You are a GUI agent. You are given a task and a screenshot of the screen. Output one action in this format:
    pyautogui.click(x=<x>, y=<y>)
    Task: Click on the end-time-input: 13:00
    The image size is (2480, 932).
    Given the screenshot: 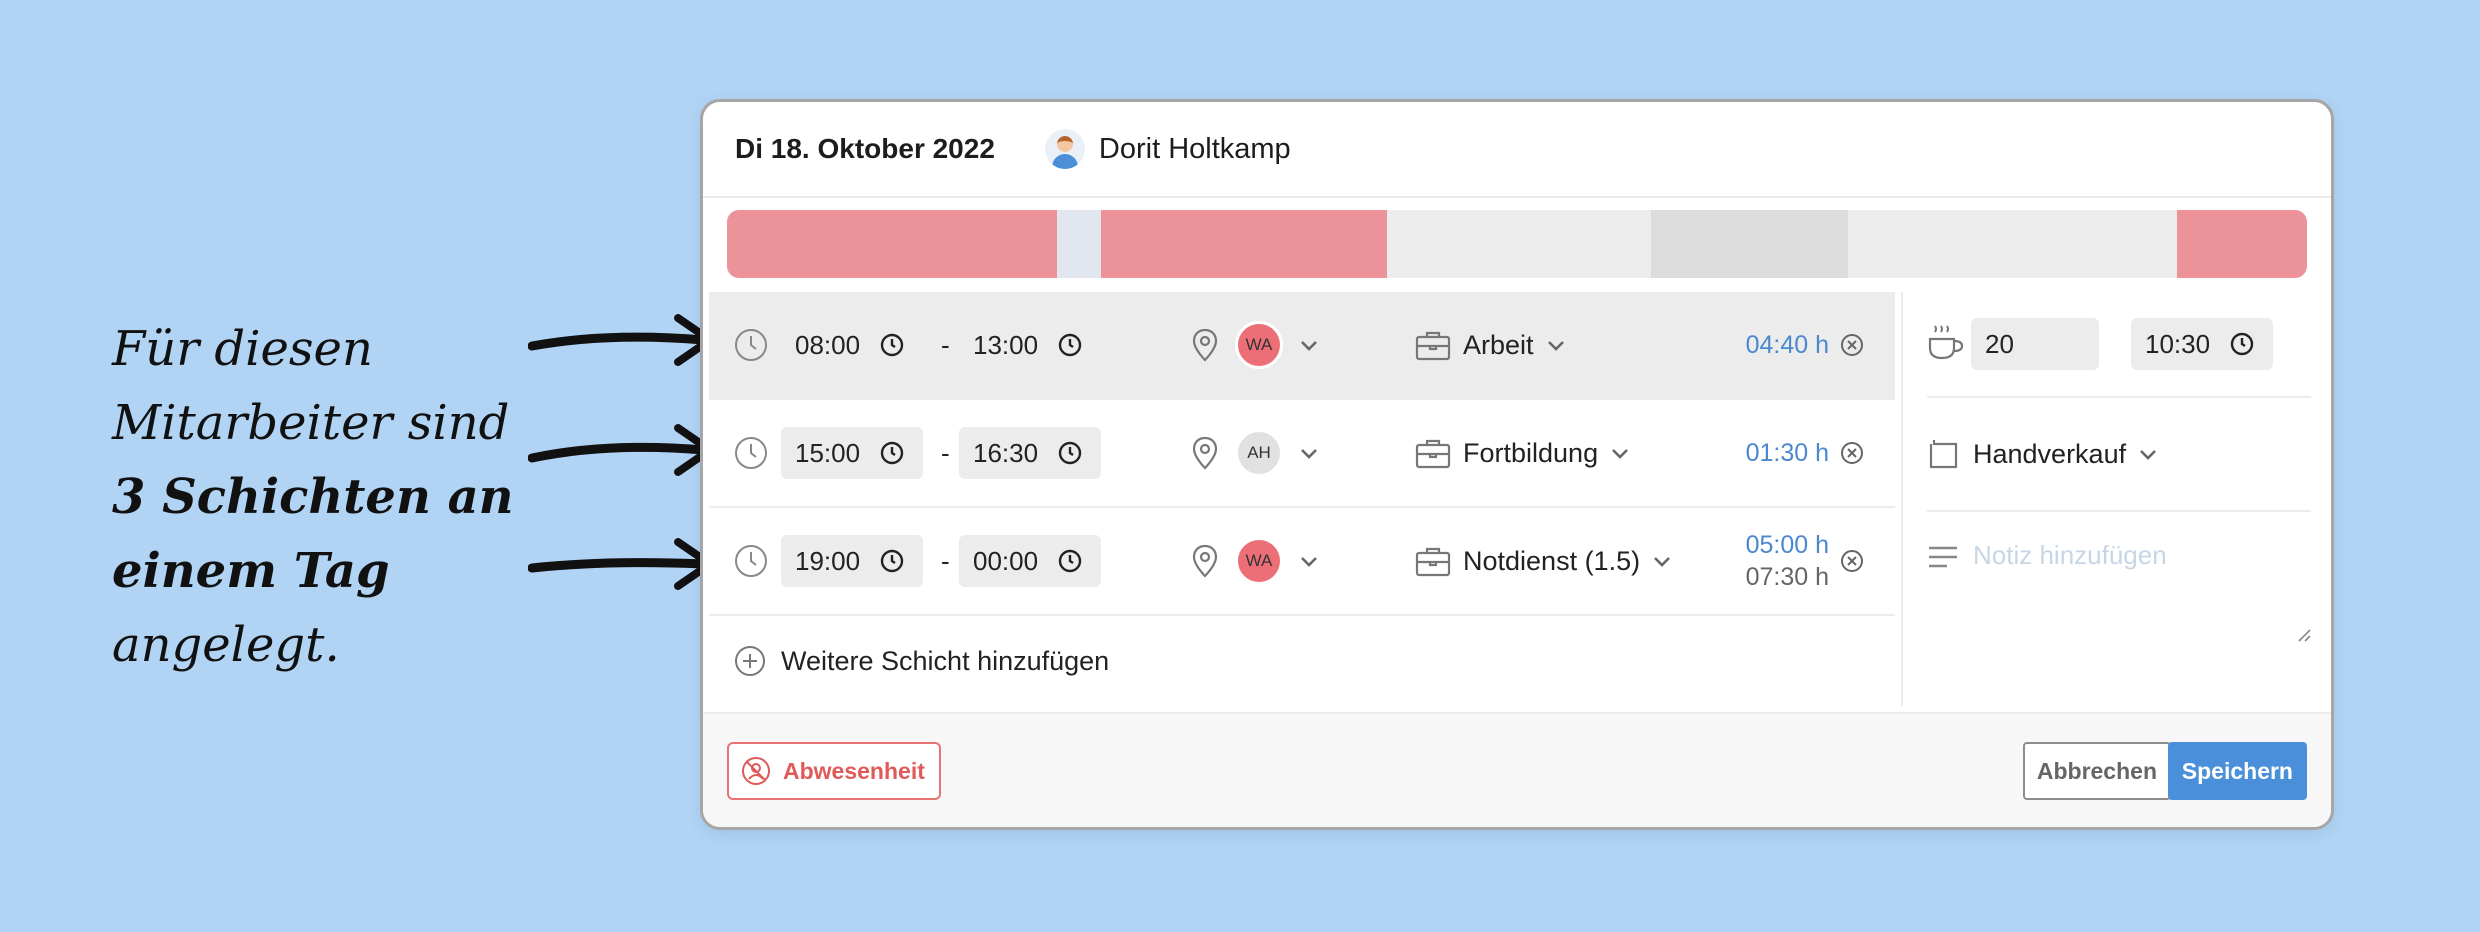 What is the action you would take?
    pyautogui.click(x=1030, y=345)
    